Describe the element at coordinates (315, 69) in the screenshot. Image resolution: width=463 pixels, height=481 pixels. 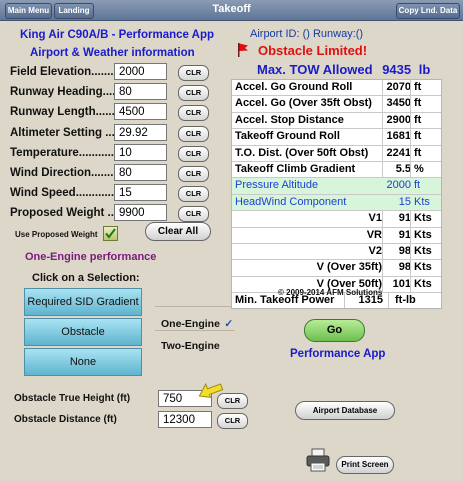
I see `max-tow-label: Max. TOW Allowed` at that location.